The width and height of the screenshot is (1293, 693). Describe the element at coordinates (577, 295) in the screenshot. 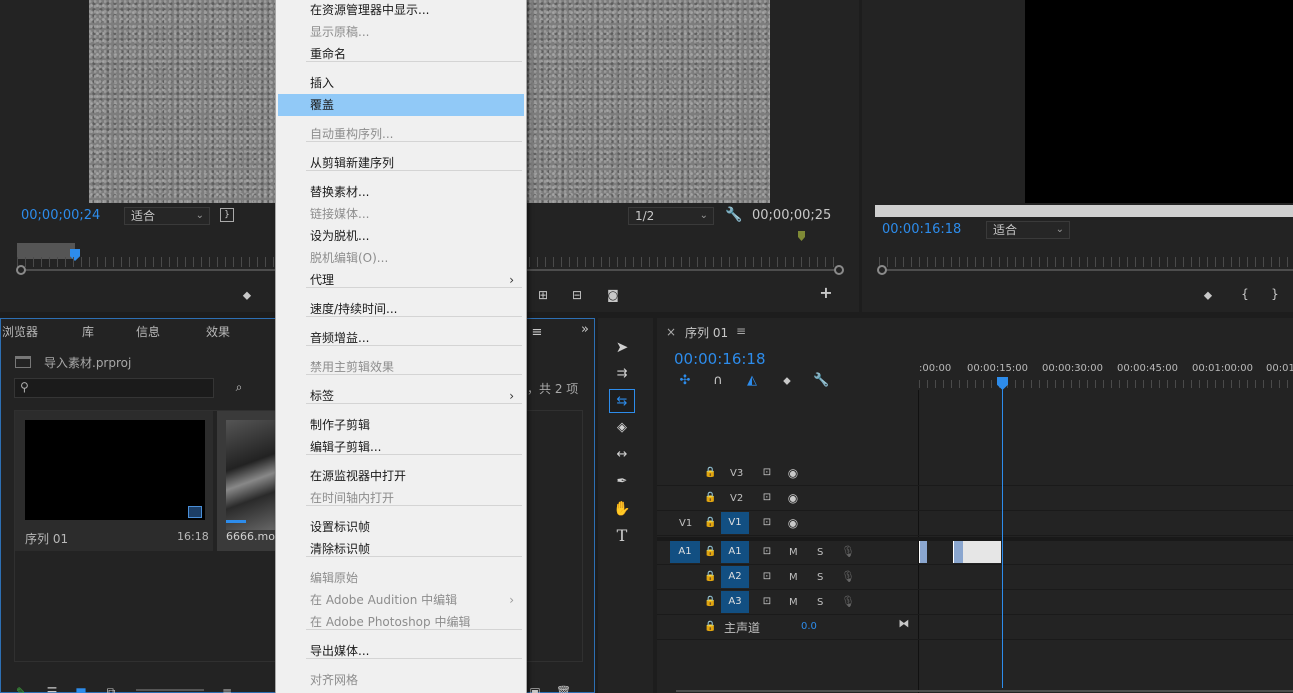

I see `extract-icon: ⊟` at that location.